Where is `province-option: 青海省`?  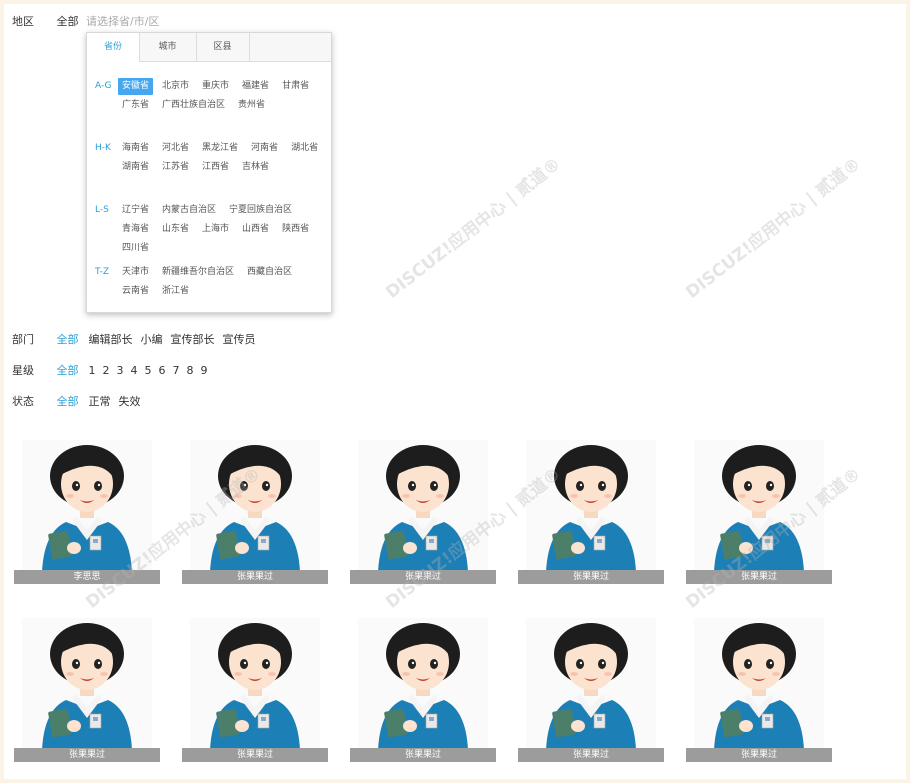 province-option: 青海省 is located at coordinates (135, 229).